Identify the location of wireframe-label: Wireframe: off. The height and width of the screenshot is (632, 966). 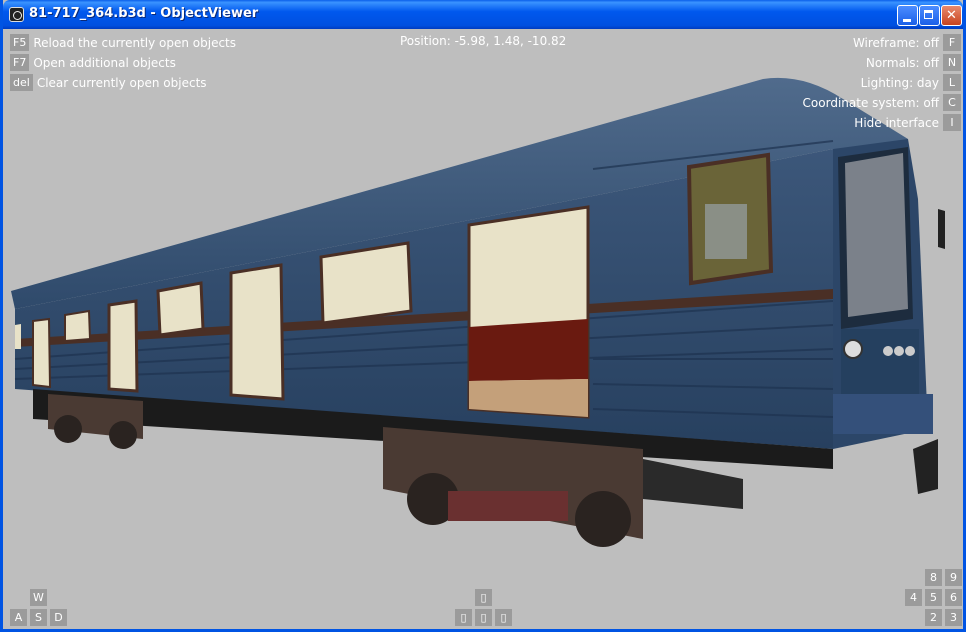
(895, 42).